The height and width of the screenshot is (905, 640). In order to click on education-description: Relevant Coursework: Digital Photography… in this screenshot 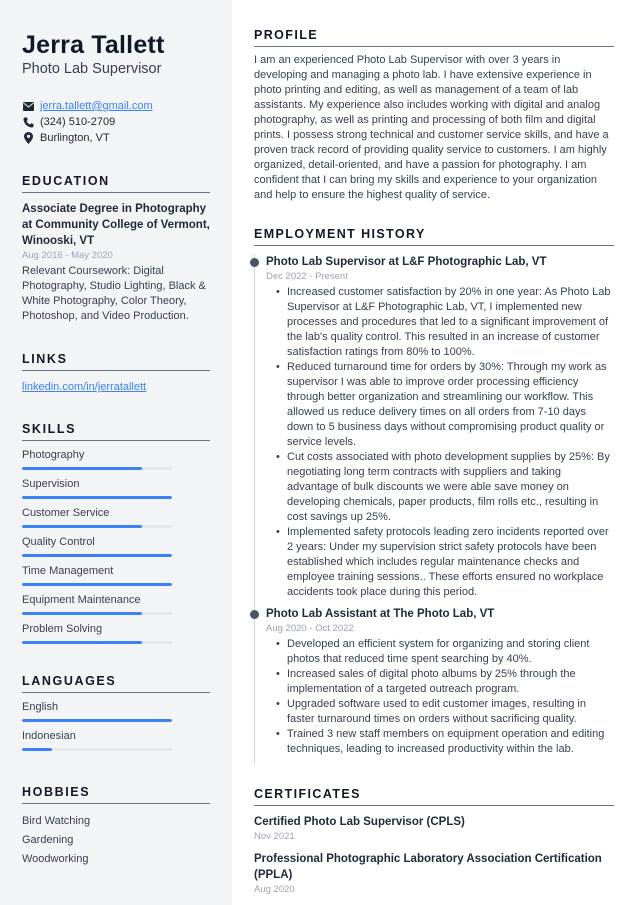, I will do `click(114, 293)`.